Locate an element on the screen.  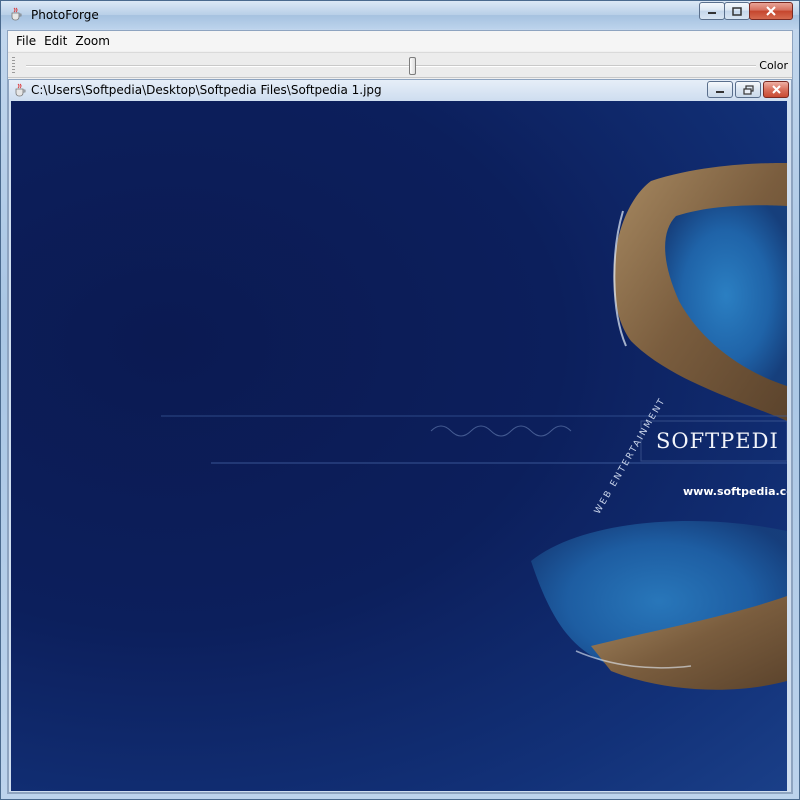
close-button is located at coordinates (771, 11).